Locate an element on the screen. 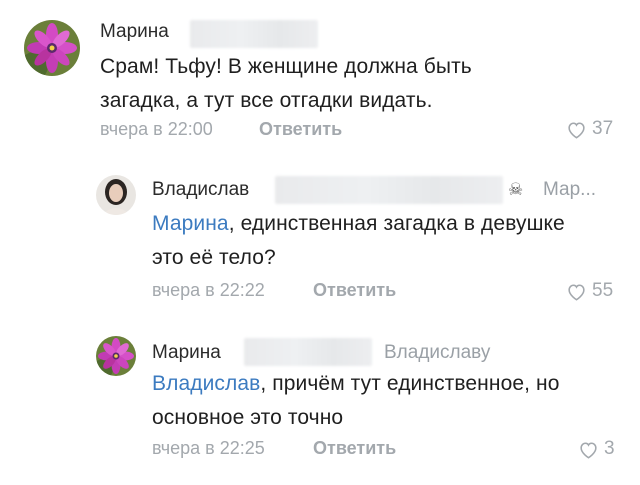 This screenshot has height=485, width=640. skull-icon: ☠ is located at coordinates (516, 189).